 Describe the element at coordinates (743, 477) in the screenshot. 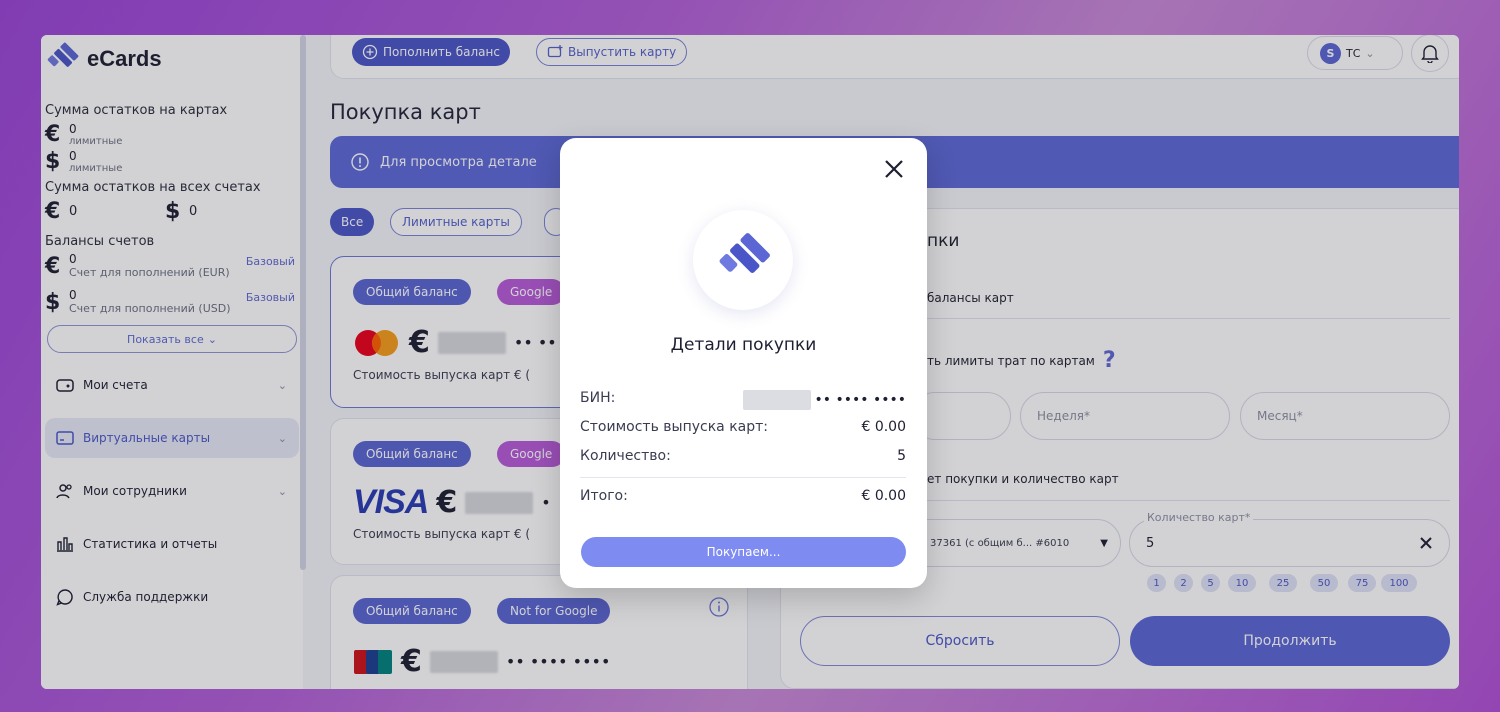

I see `divider` at that location.